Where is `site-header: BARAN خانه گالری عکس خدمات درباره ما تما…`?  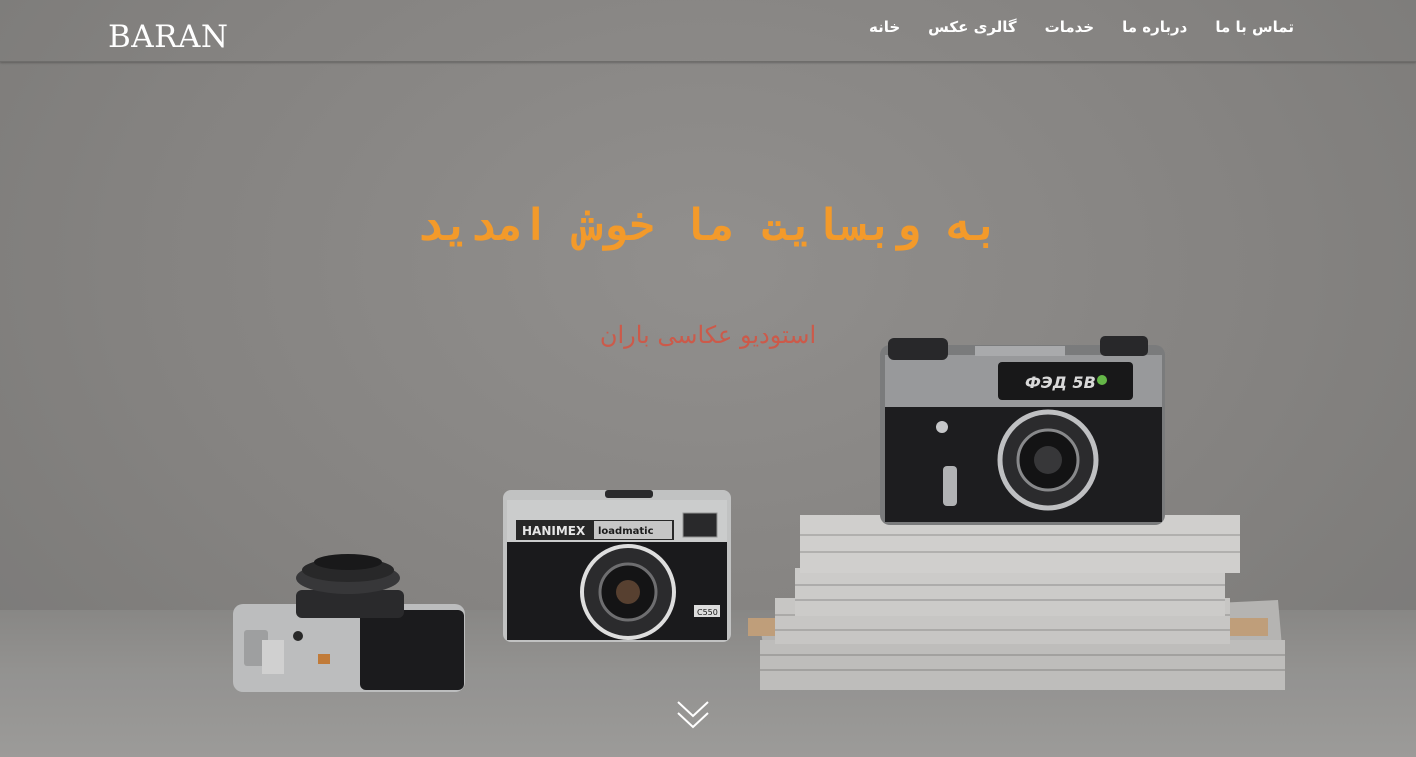
site-header: BARAN خانه گالری عکس خدمات درباره ما تما… is located at coordinates (708, 31).